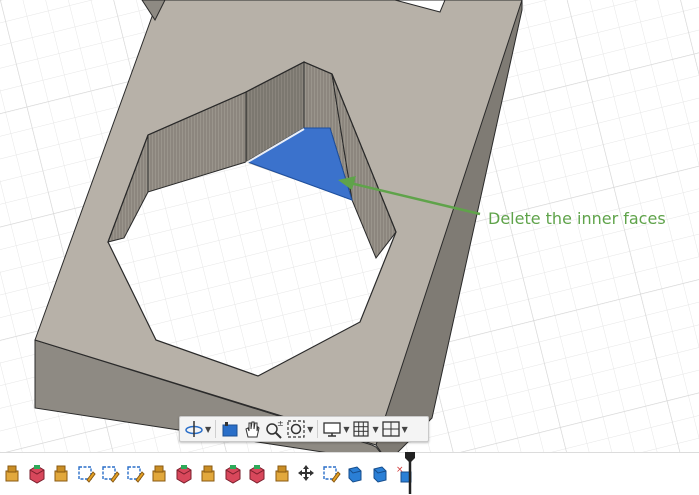  I want to click on navigation-toolbar: ▼ ± ▼ ▼ ▼ ▼, so click(304, 429).